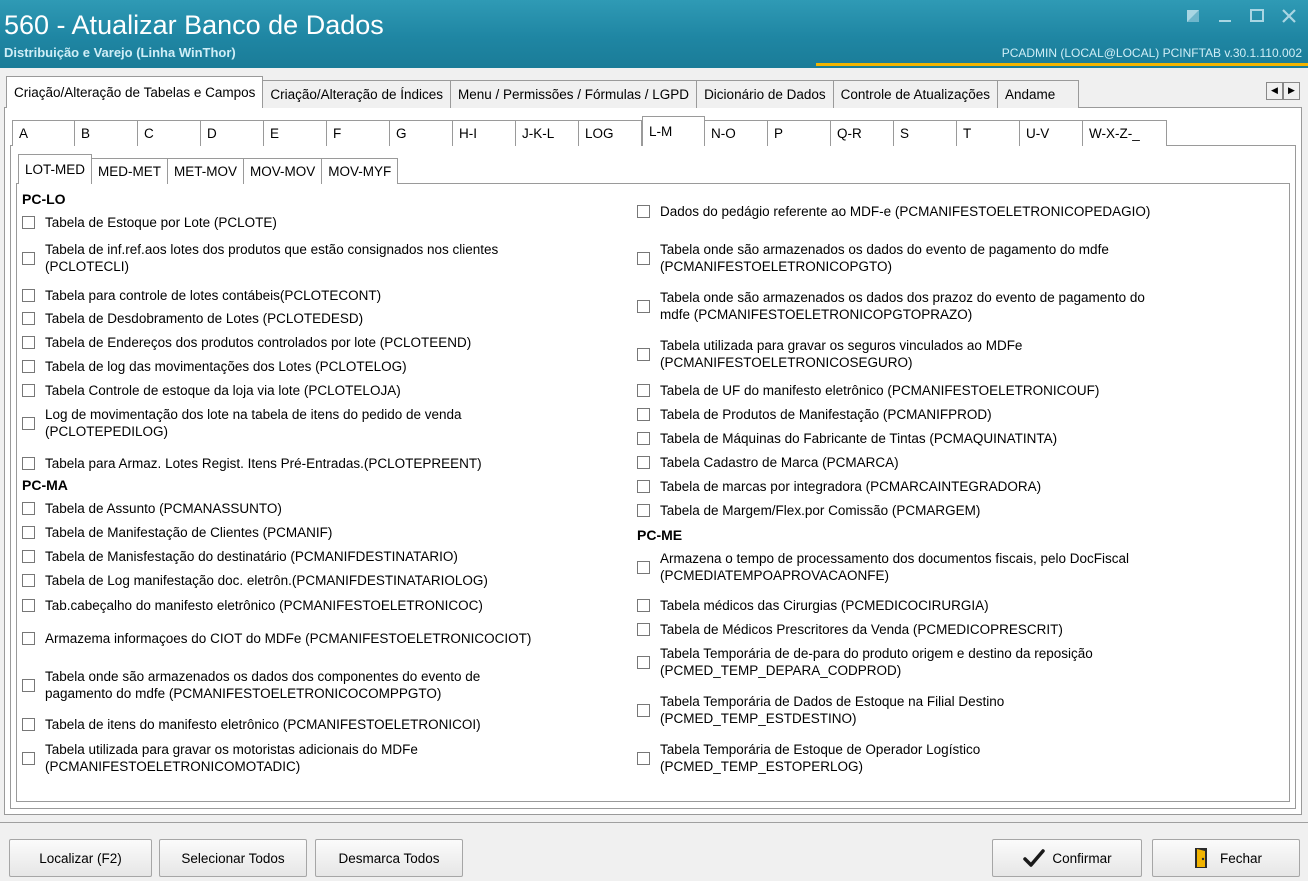 Image resolution: width=1308 pixels, height=881 pixels. I want to click on tab-controle-atualizacoes: Controle de Atualizações, so click(915, 94).